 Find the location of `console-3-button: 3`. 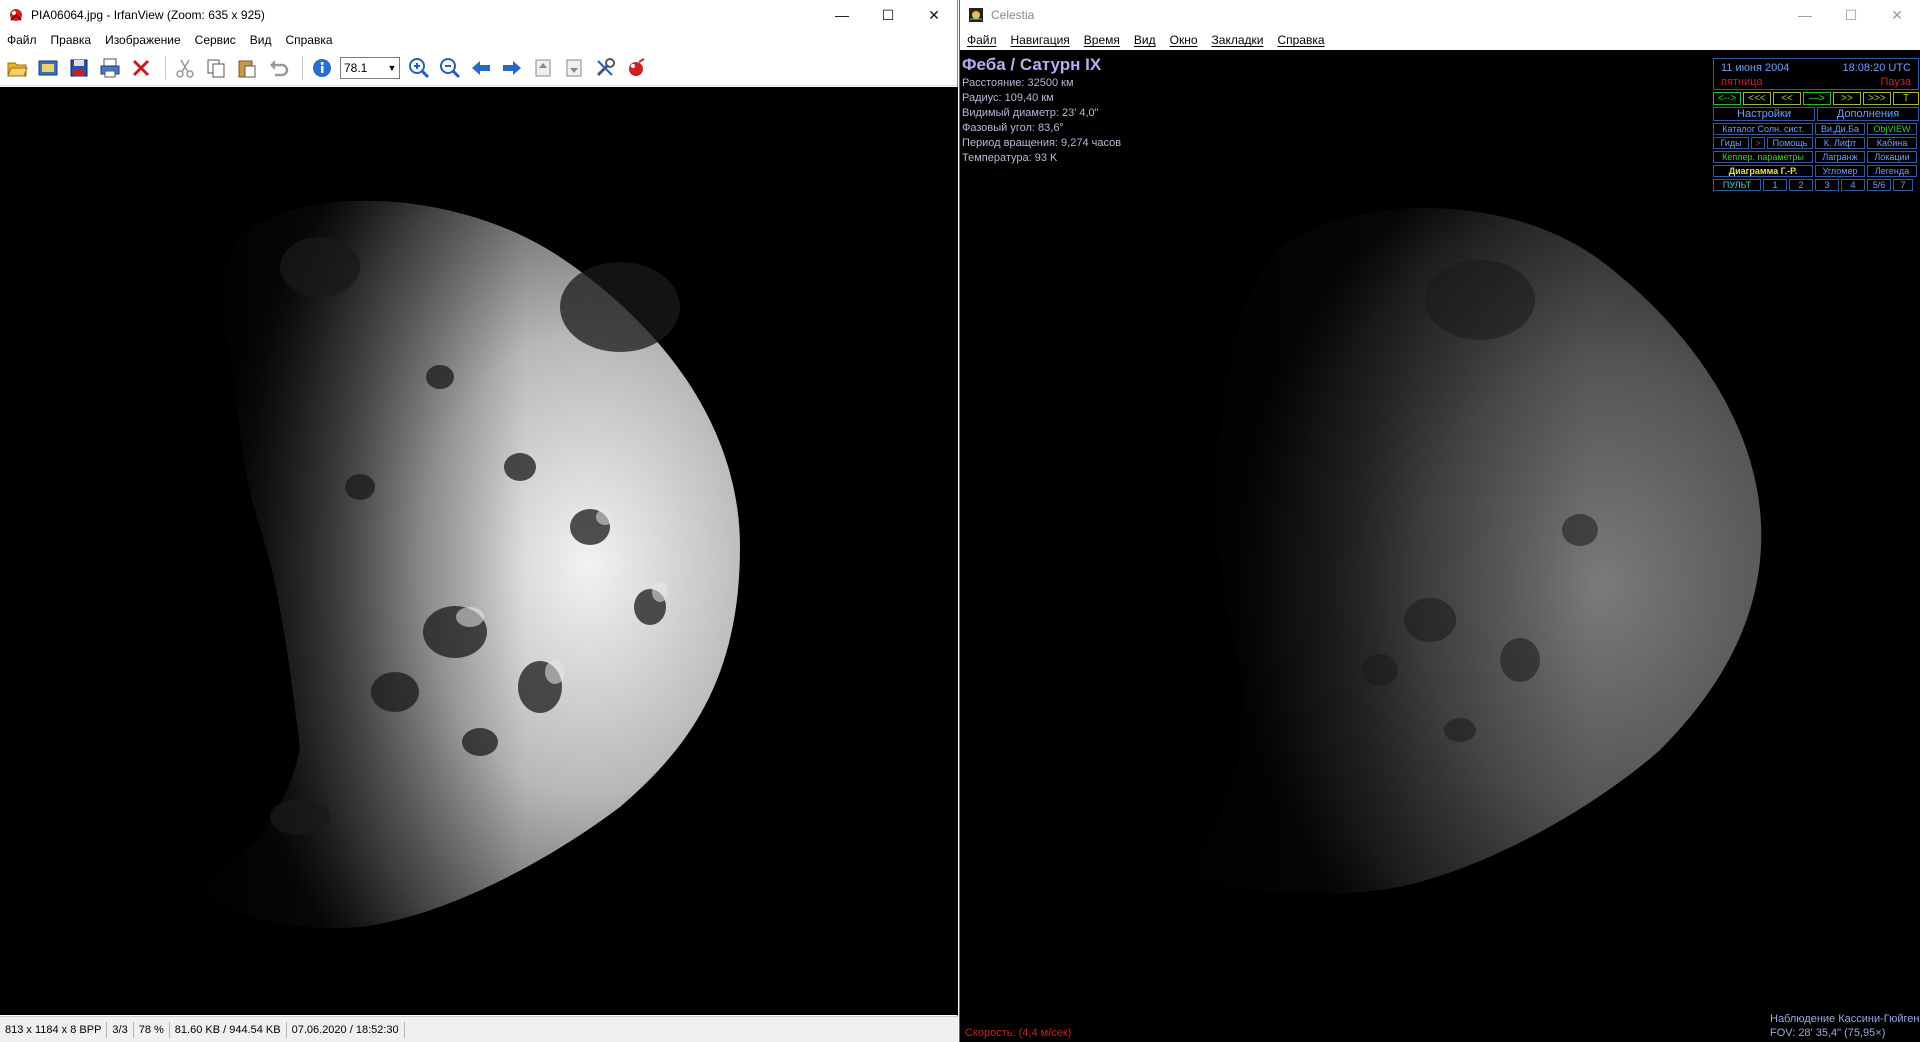

console-3-button: 3 is located at coordinates (1827, 185).